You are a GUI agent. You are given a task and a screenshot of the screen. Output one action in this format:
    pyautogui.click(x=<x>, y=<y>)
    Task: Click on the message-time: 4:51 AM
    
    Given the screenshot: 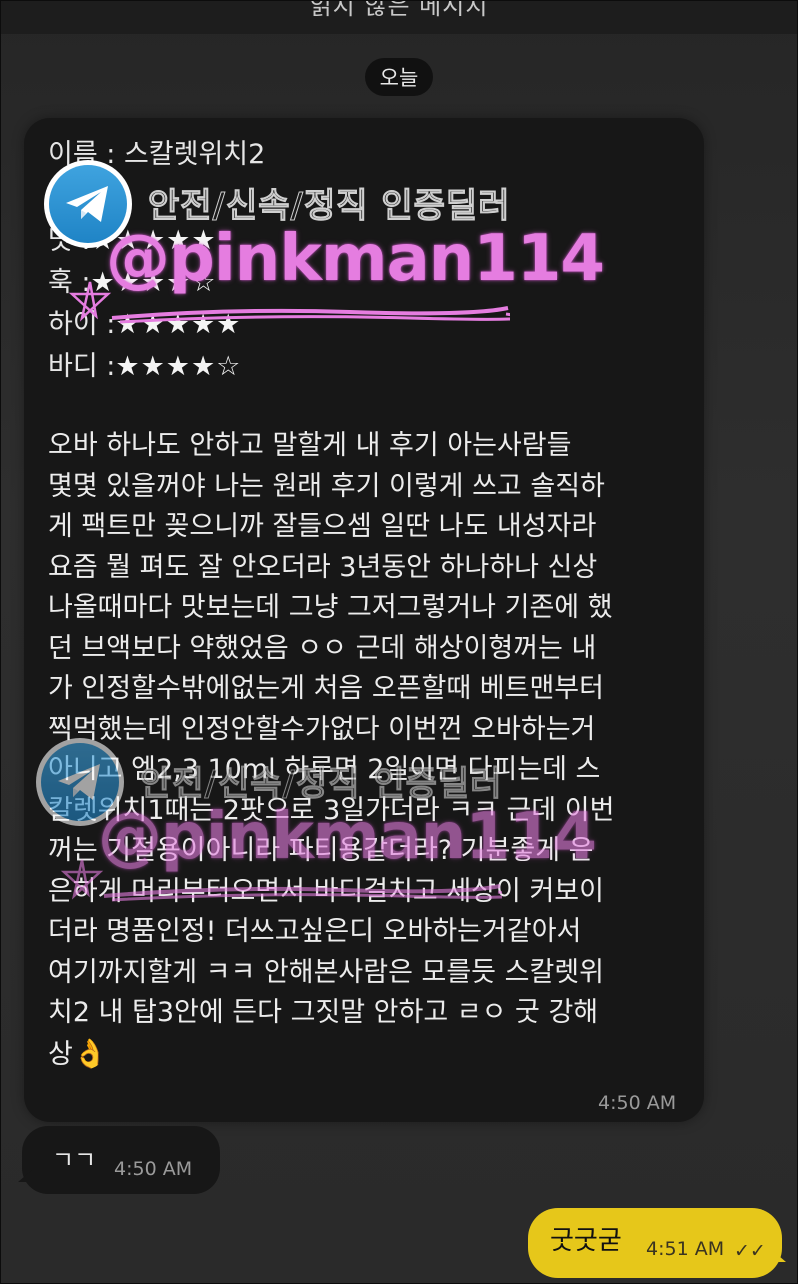 What is the action you would take?
    pyautogui.click(x=685, y=1249)
    